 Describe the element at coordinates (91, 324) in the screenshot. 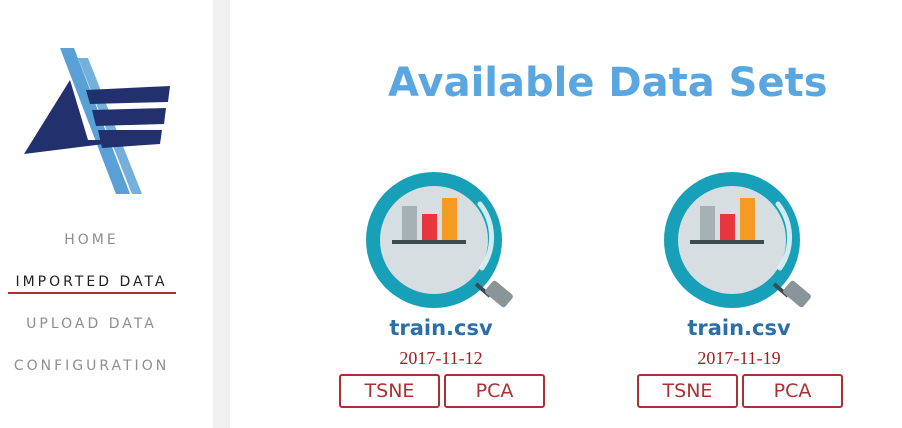

I see `nav-upload-data: UPLOAD DATA` at that location.